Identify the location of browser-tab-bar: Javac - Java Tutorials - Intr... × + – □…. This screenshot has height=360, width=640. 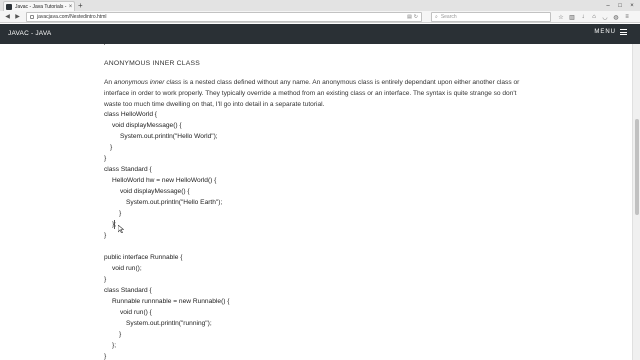
(320, 5).